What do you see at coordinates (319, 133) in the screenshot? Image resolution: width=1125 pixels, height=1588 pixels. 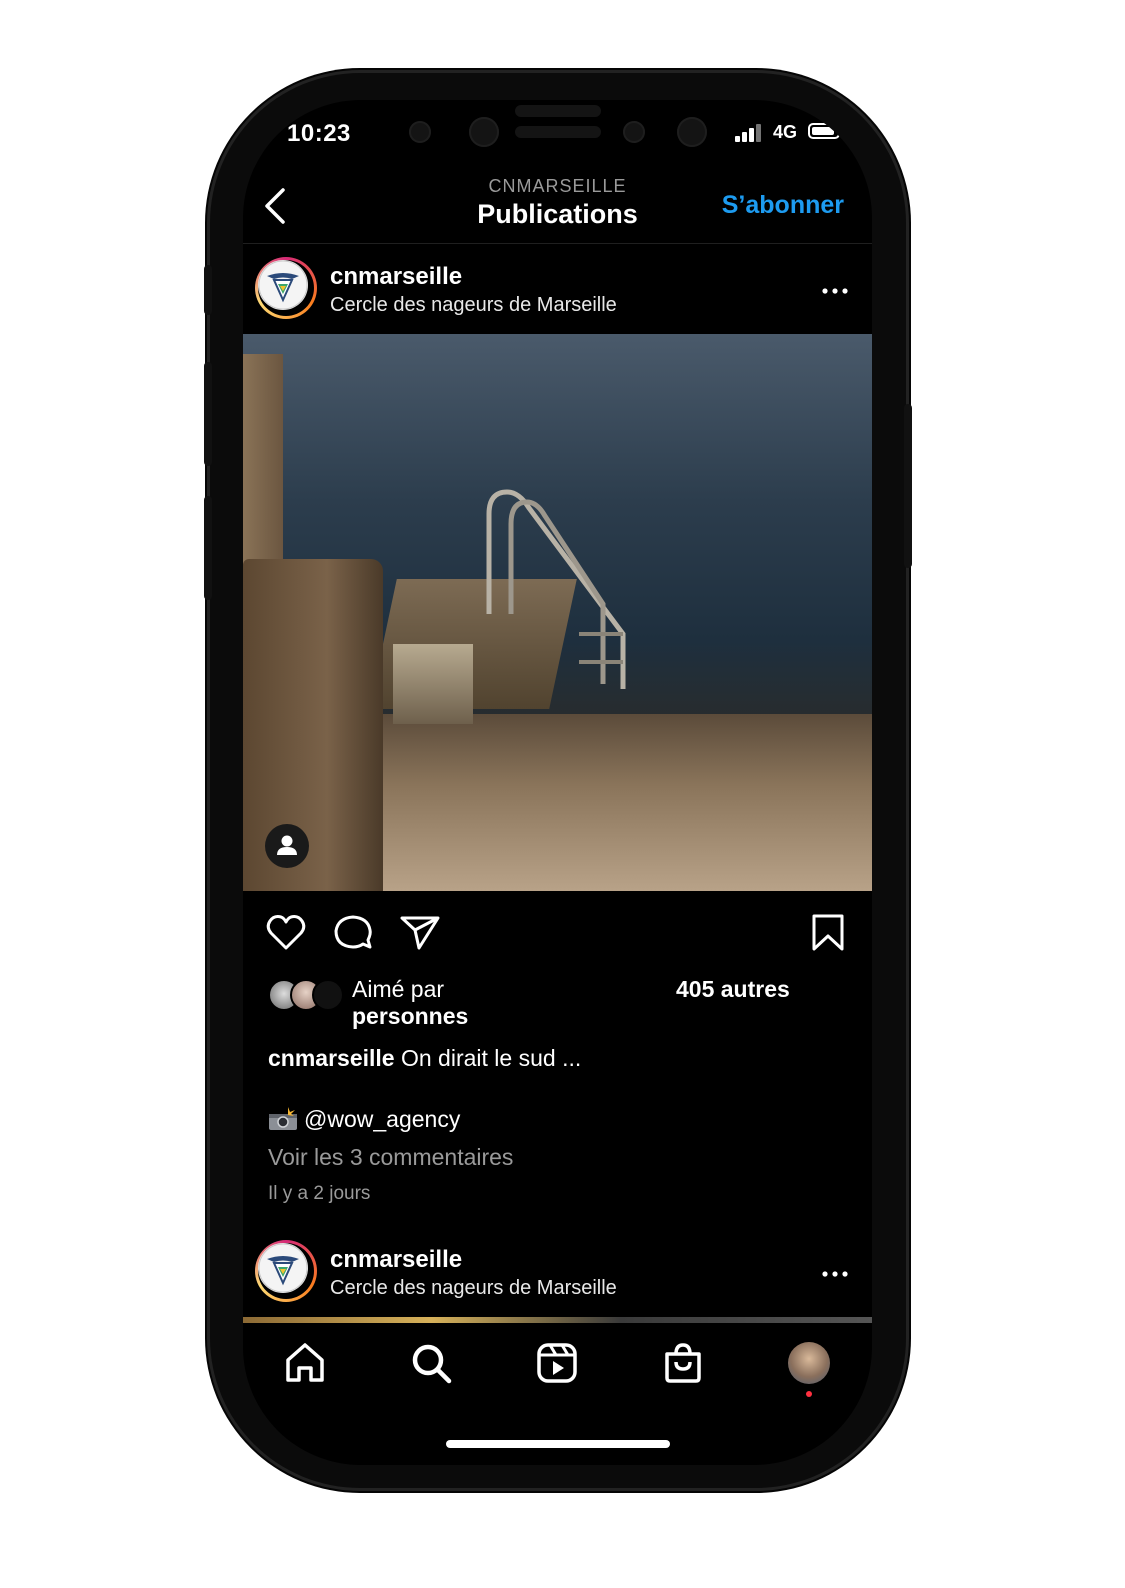 I see `status-time: 10:23` at bounding box center [319, 133].